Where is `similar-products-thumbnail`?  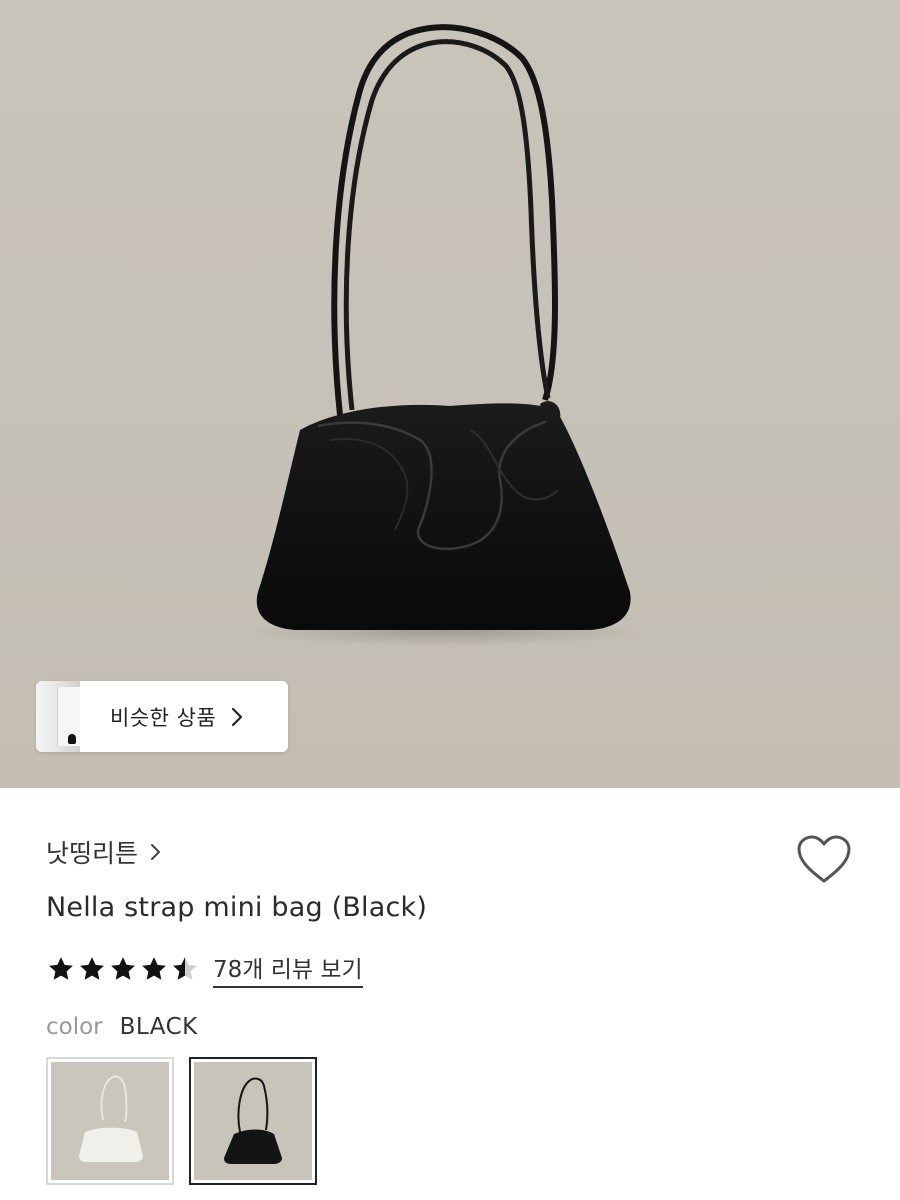 similar-products-thumbnail is located at coordinates (58, 716).